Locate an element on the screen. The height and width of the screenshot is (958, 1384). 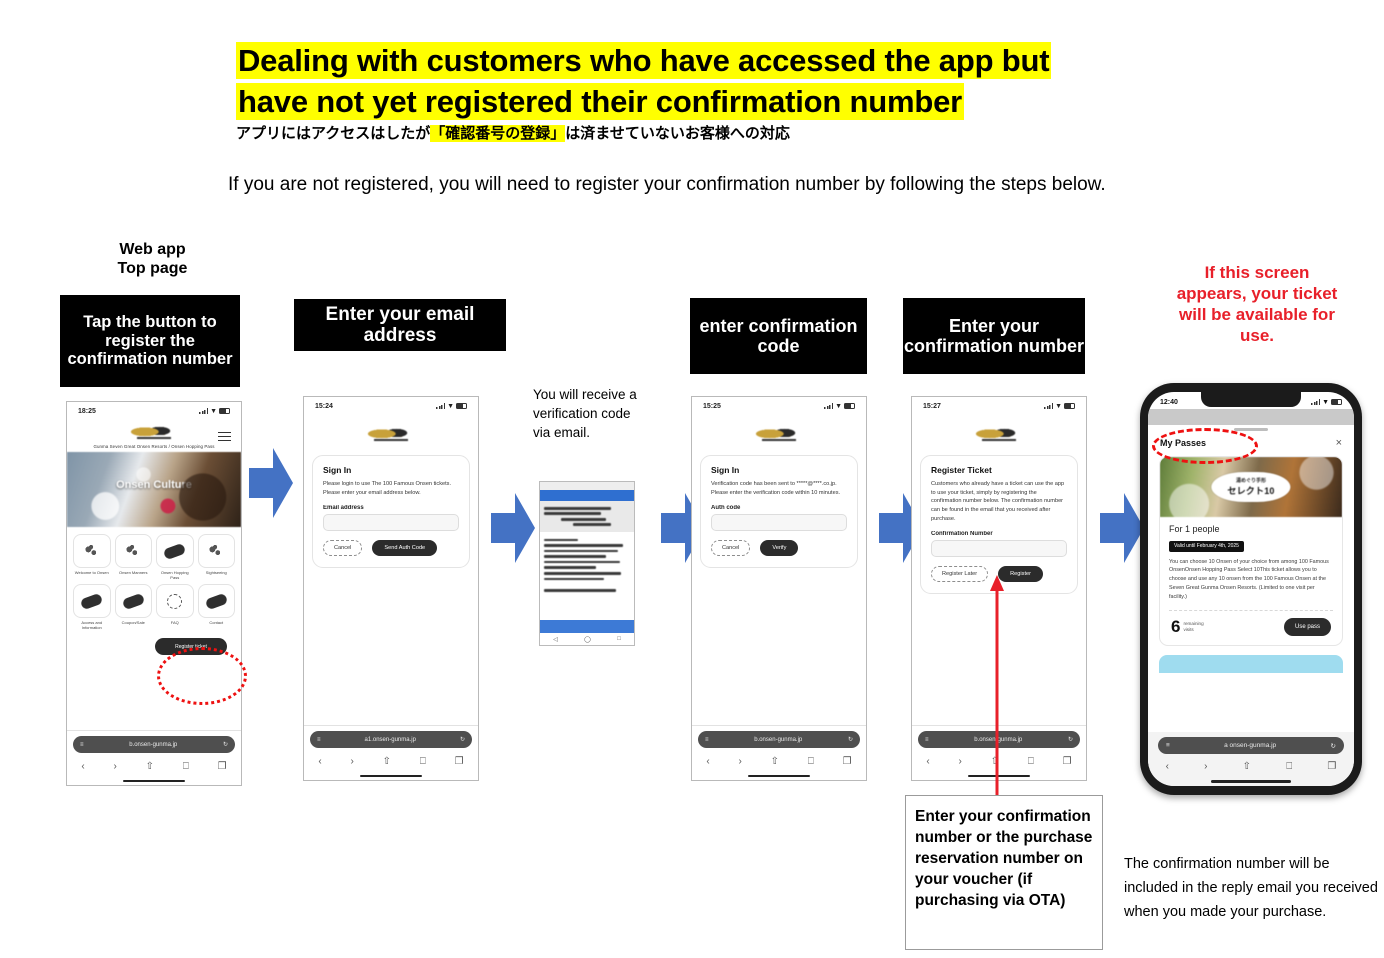
url-bar: ≡ a1.onsen-gunma.jp ↻ is located at coordinates (391, 739).